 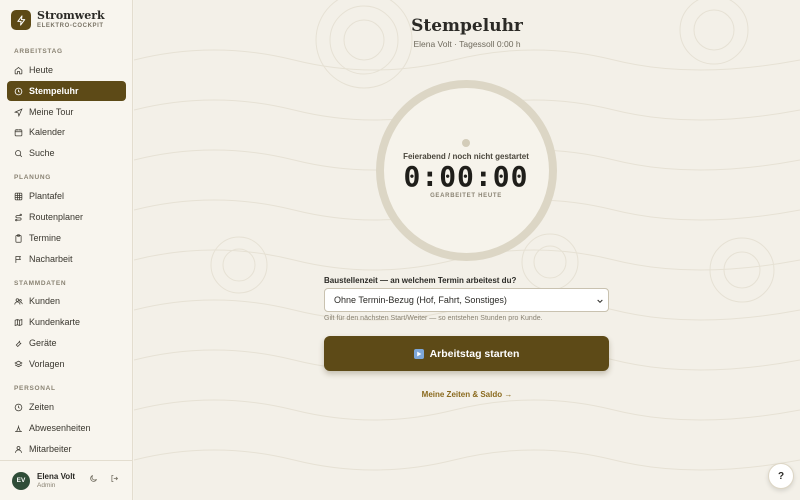 What do you see at coordinates (38, 51) in the screenshot?
I see `section-label-arbeitstag: ARBEITSTAG` at bounding box center [38, 51].